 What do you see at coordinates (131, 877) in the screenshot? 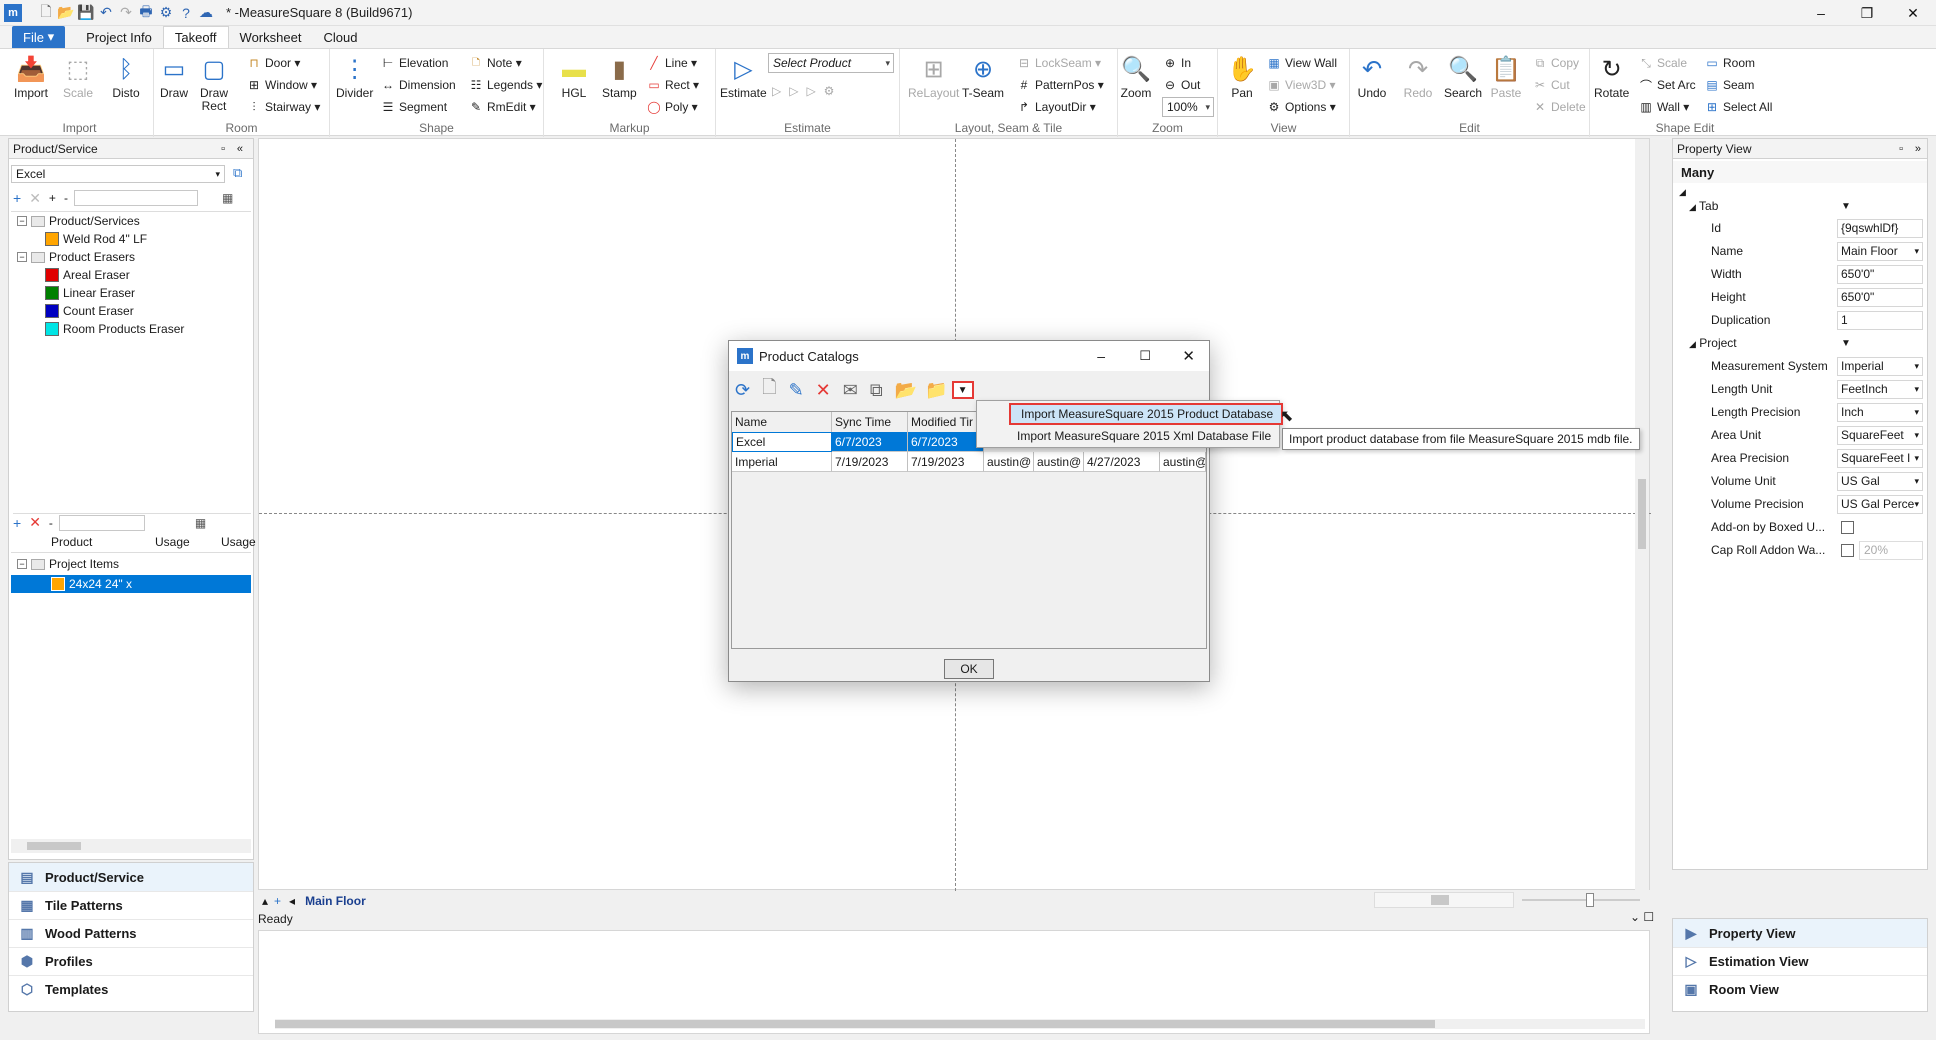
I see `nav-product-service: ▤ Product/Service` at bounding box center [131, 877].